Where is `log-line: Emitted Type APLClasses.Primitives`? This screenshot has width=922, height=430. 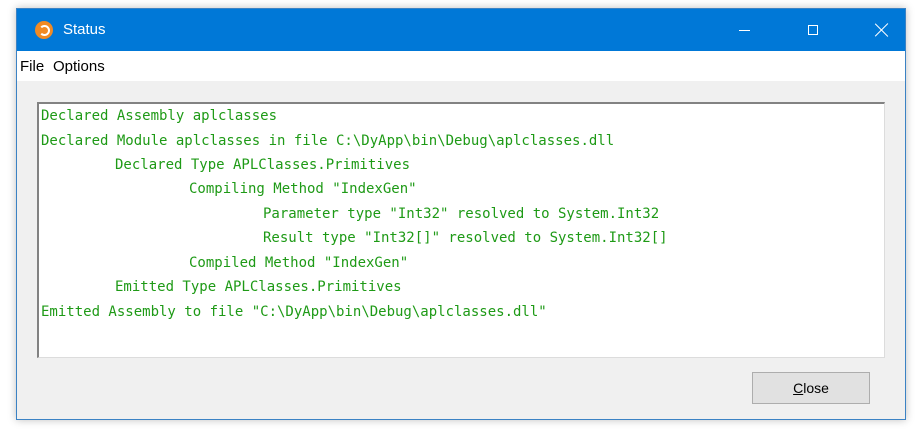
log-line: Emitted Type APLClasses.Primitives is located at coordinates (258, 287).